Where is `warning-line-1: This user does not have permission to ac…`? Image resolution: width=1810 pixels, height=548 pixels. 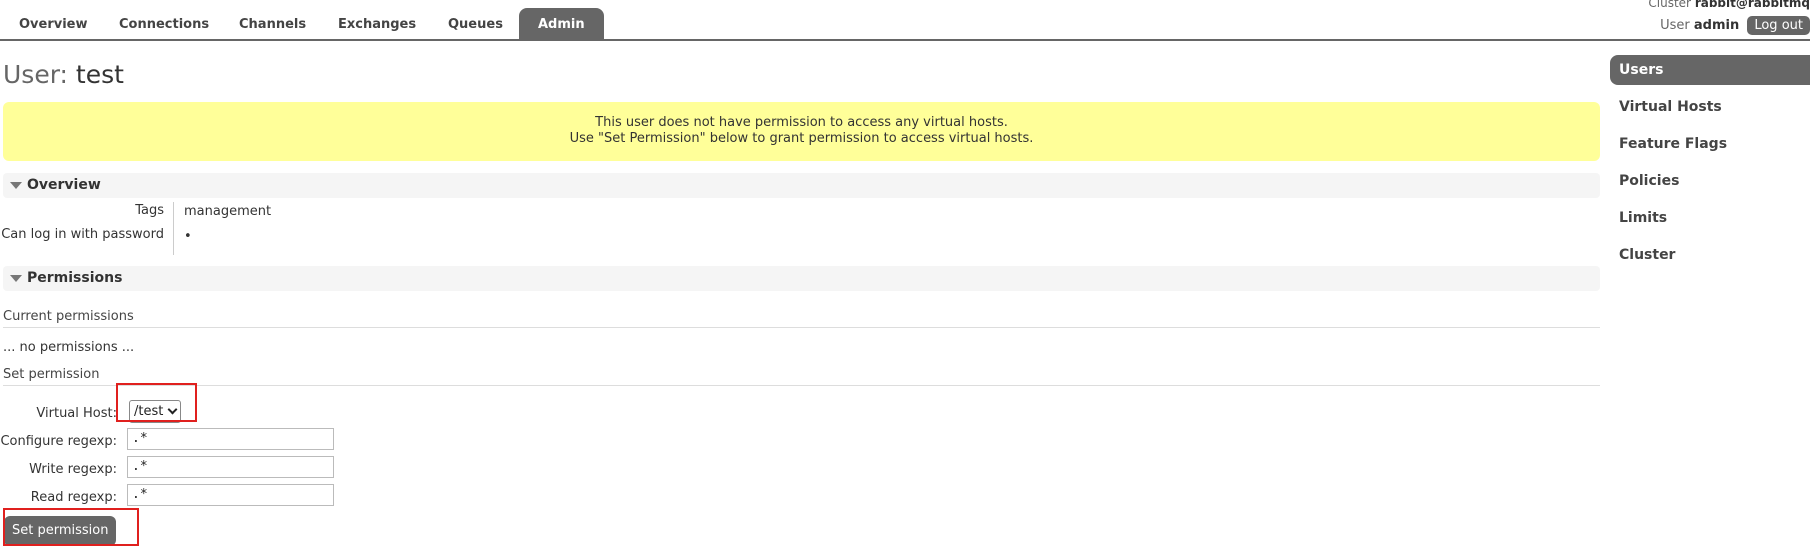 warning-line-1: This user does not have permission to ac… is located at coordinates (801, 122).